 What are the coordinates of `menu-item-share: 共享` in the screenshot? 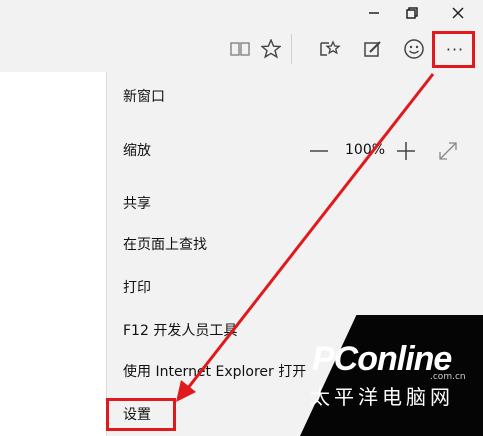 It's located at (137, 204).